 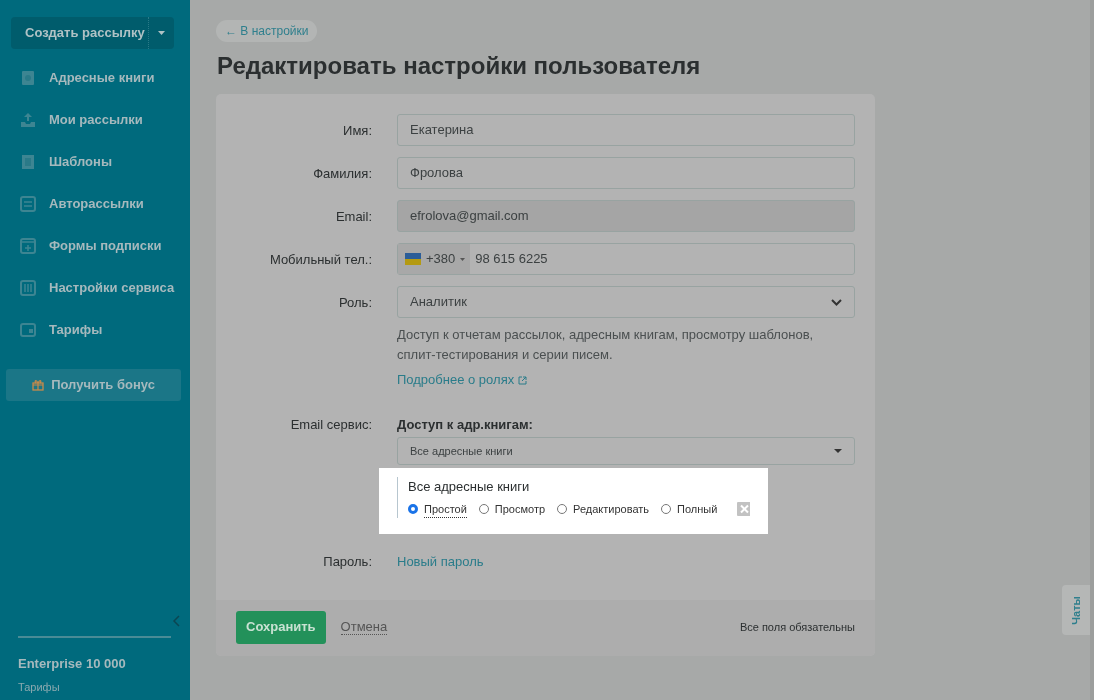 What do you see at coordinates (626, 259) in the screenshot?
I see `phone-field: +380 98 615 6225` at bounding box center [626, 259].